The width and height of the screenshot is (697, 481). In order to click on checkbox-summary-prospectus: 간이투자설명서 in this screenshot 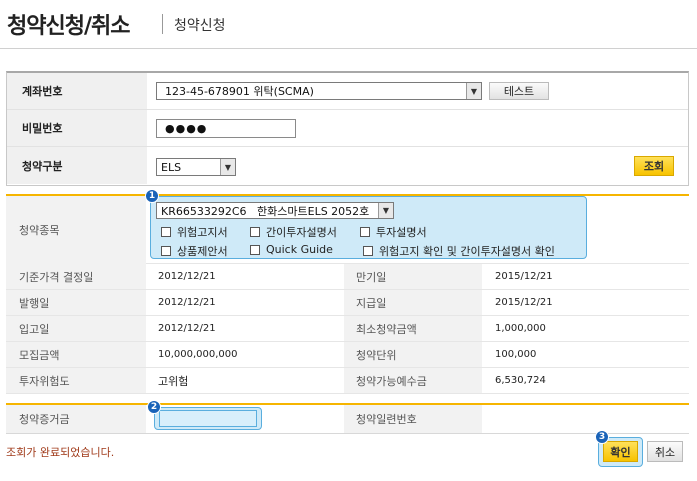, I will do `click(293, 232)`.